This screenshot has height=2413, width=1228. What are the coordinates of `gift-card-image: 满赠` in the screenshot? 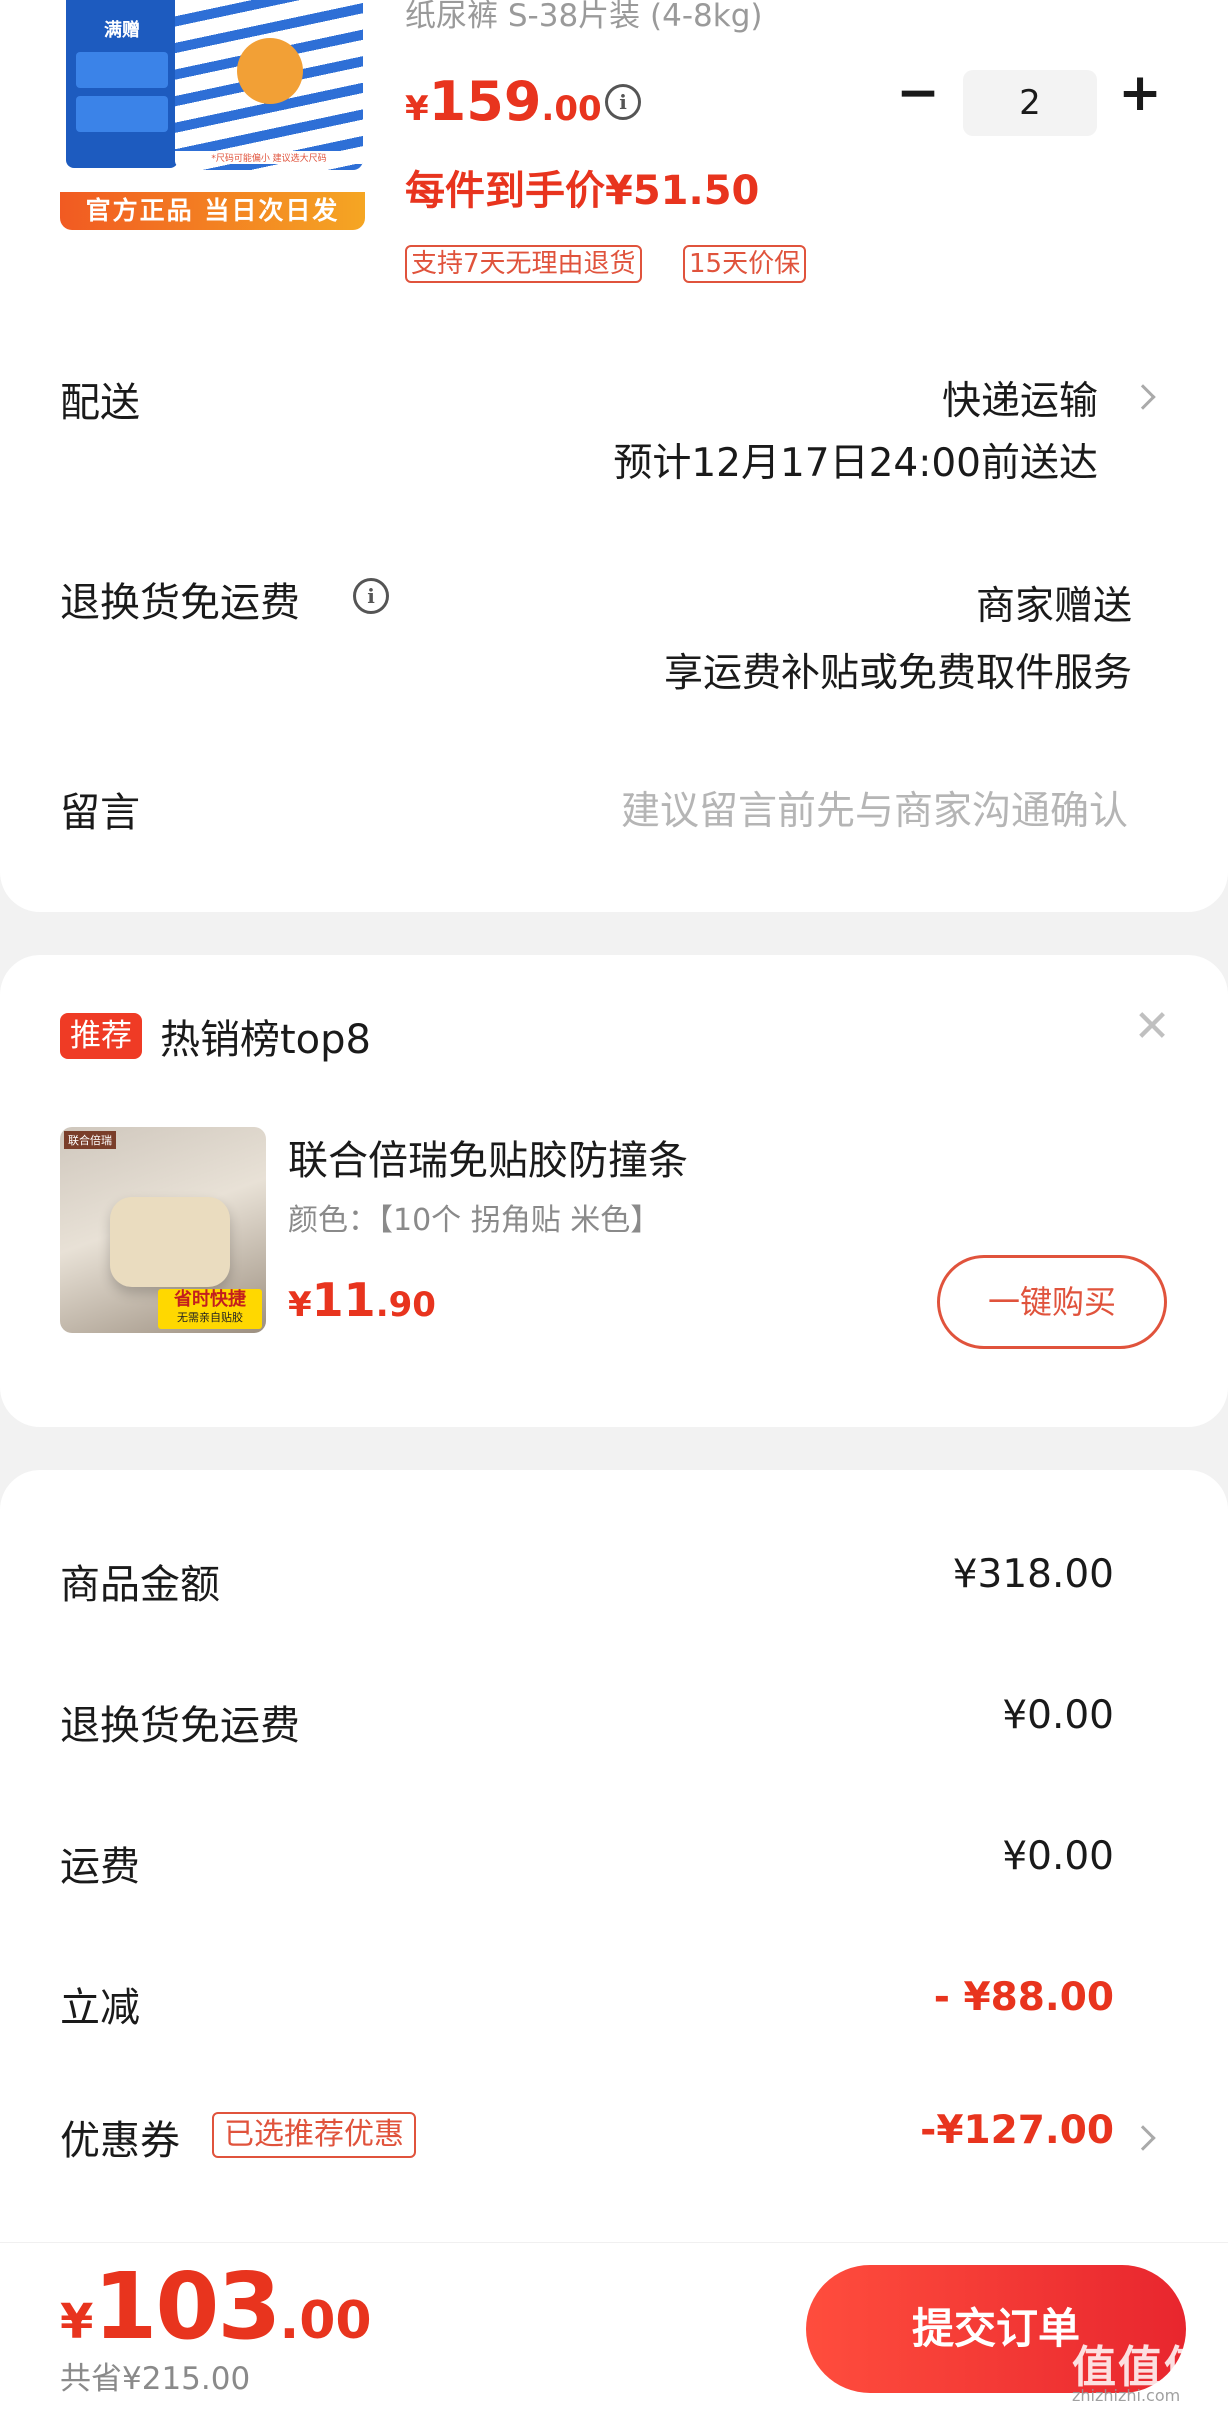 It's located at (122, 84).